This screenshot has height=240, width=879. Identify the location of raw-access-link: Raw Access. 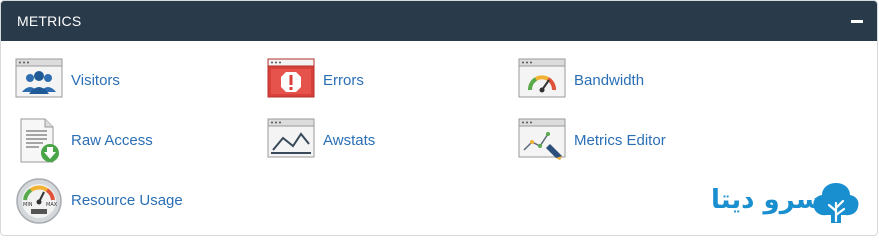
(135, 140).